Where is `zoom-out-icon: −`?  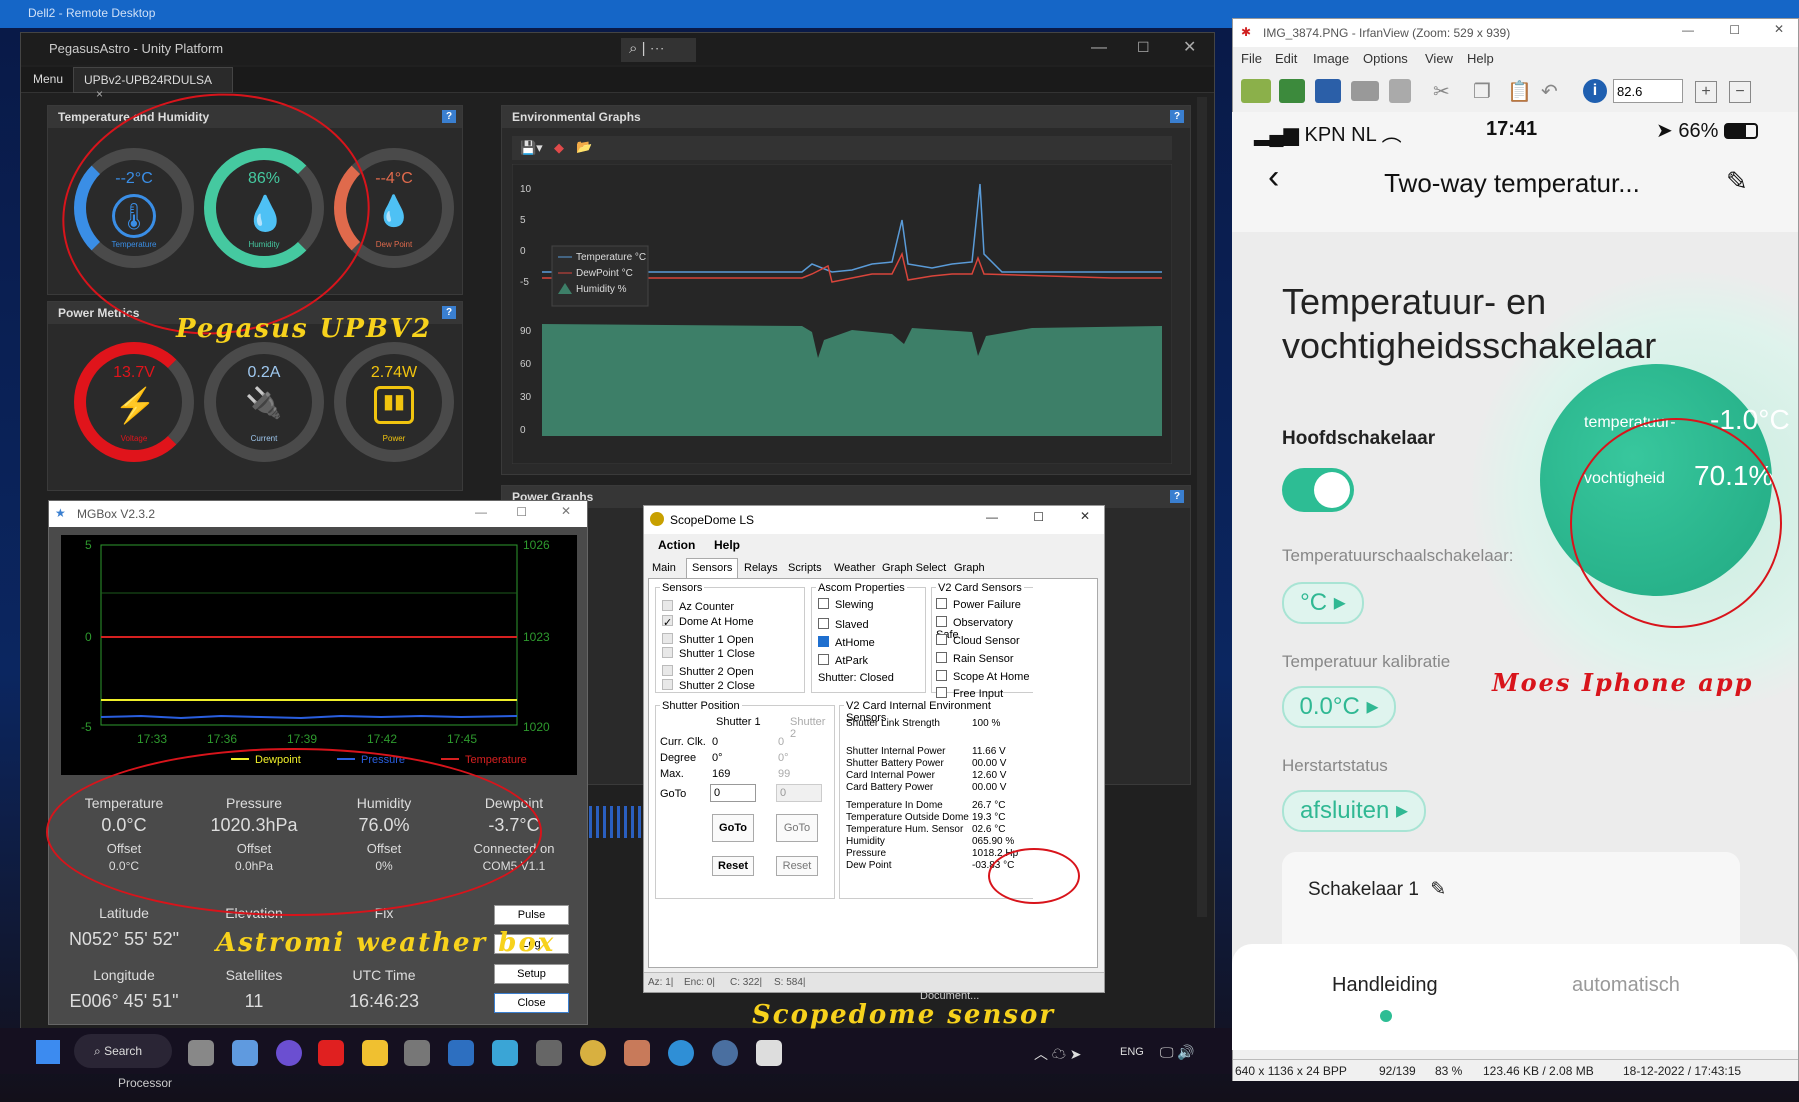 zoom-out-icon: − is located at coordinates (1740, 92).